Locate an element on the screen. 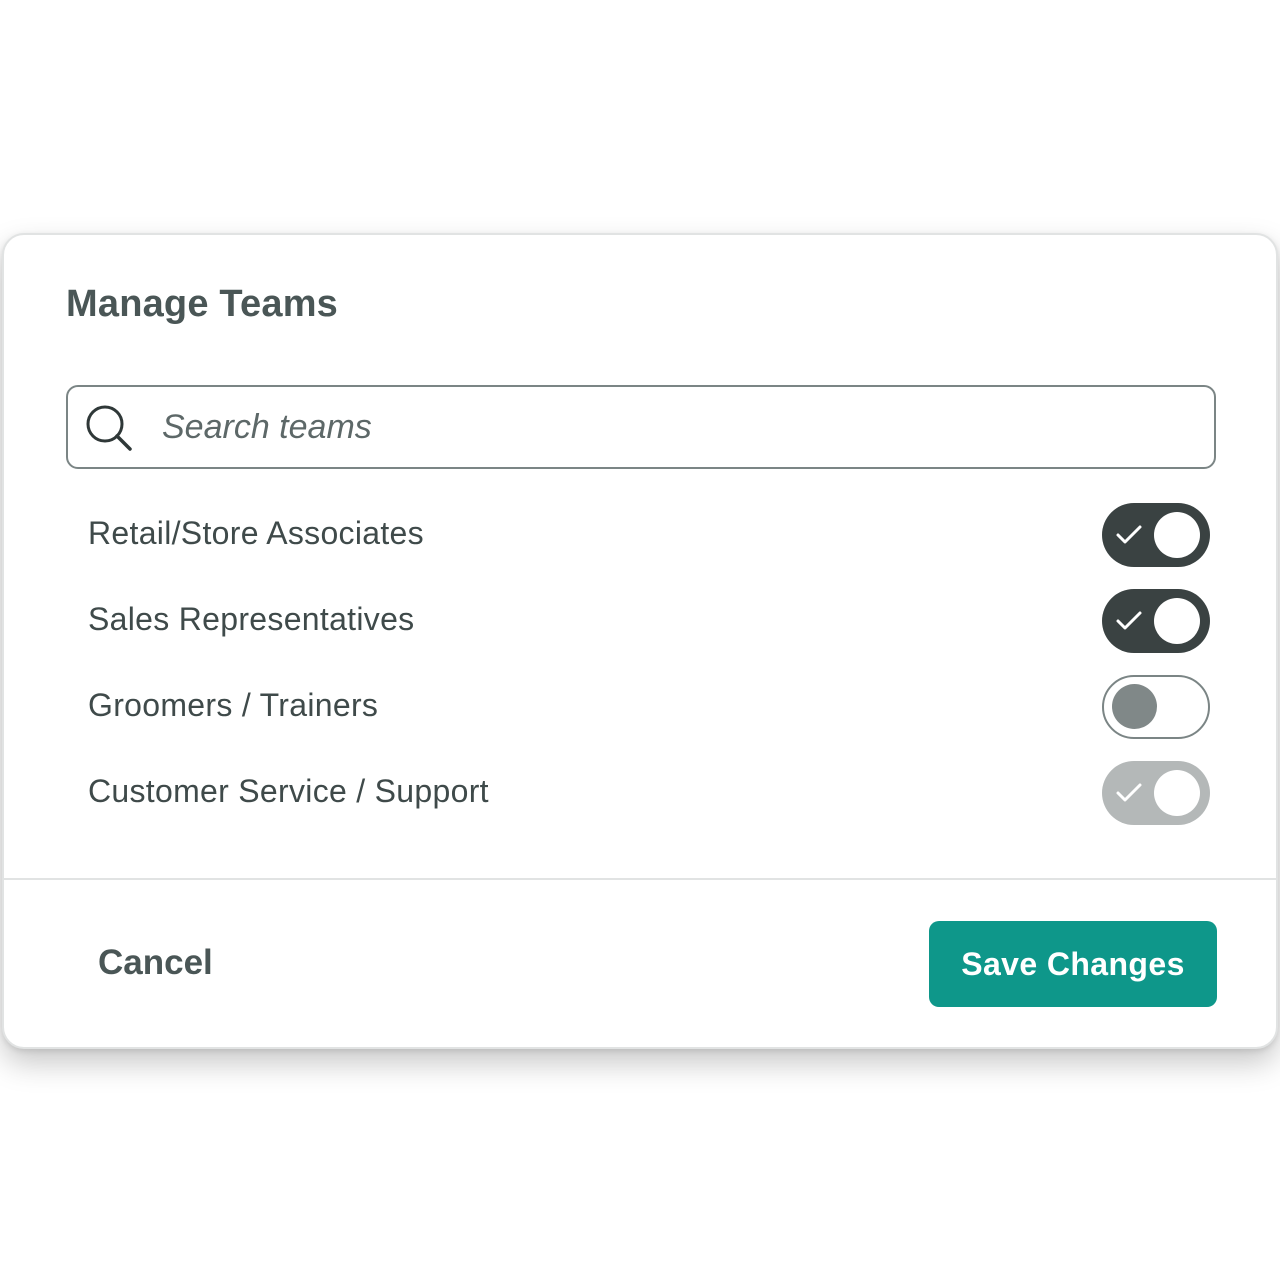  team-row-groomers-trainers: Groomers / Trainers is located at coordinates (649, 706).